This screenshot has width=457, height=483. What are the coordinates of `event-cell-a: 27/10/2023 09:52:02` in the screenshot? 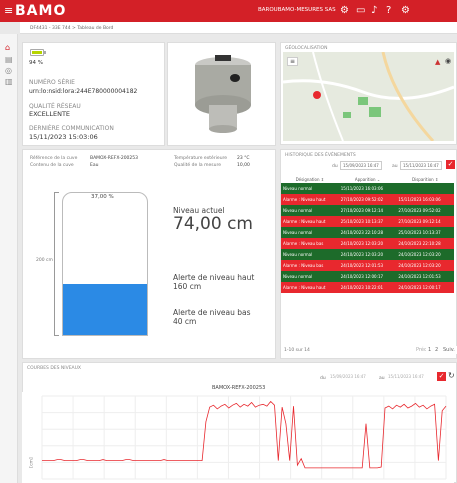 It's located at (367, 199).